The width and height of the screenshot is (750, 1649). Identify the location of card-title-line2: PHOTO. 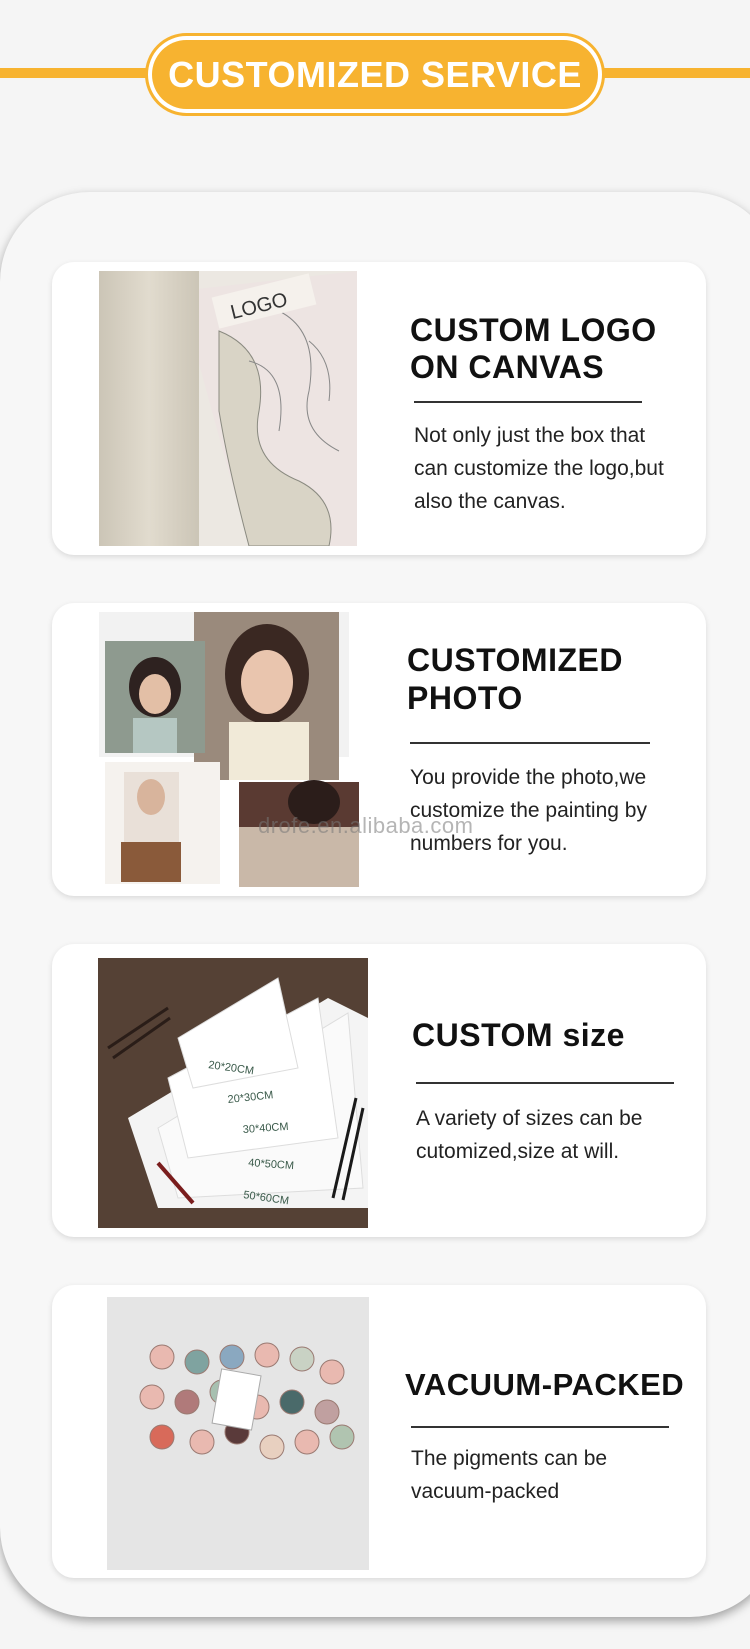
(465, 698).